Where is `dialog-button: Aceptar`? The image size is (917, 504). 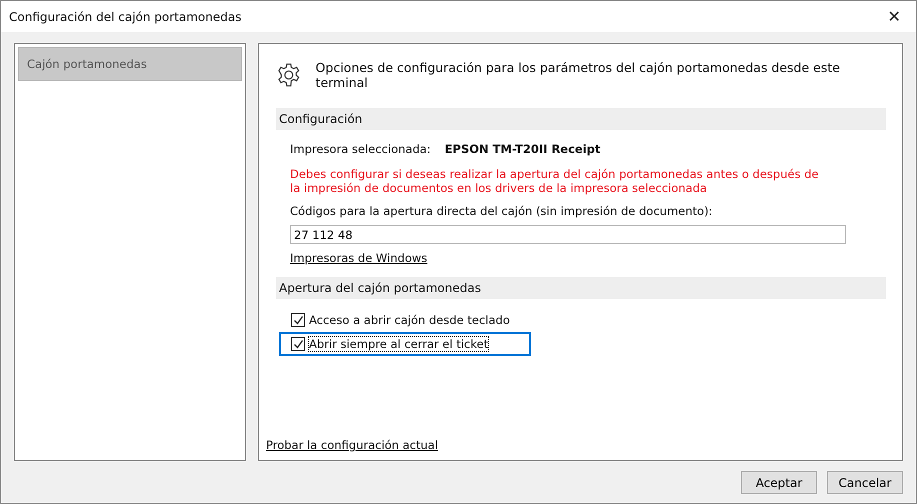
dialog-button: Aceptar is located at coordinates (779, 482).